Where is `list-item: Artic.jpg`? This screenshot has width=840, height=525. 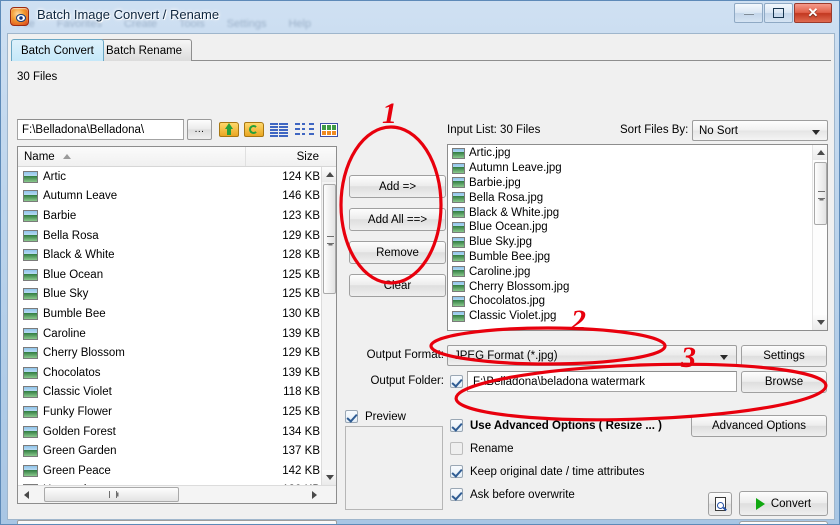 list-item: Artic.jpg is located at coordinates (630, 153).